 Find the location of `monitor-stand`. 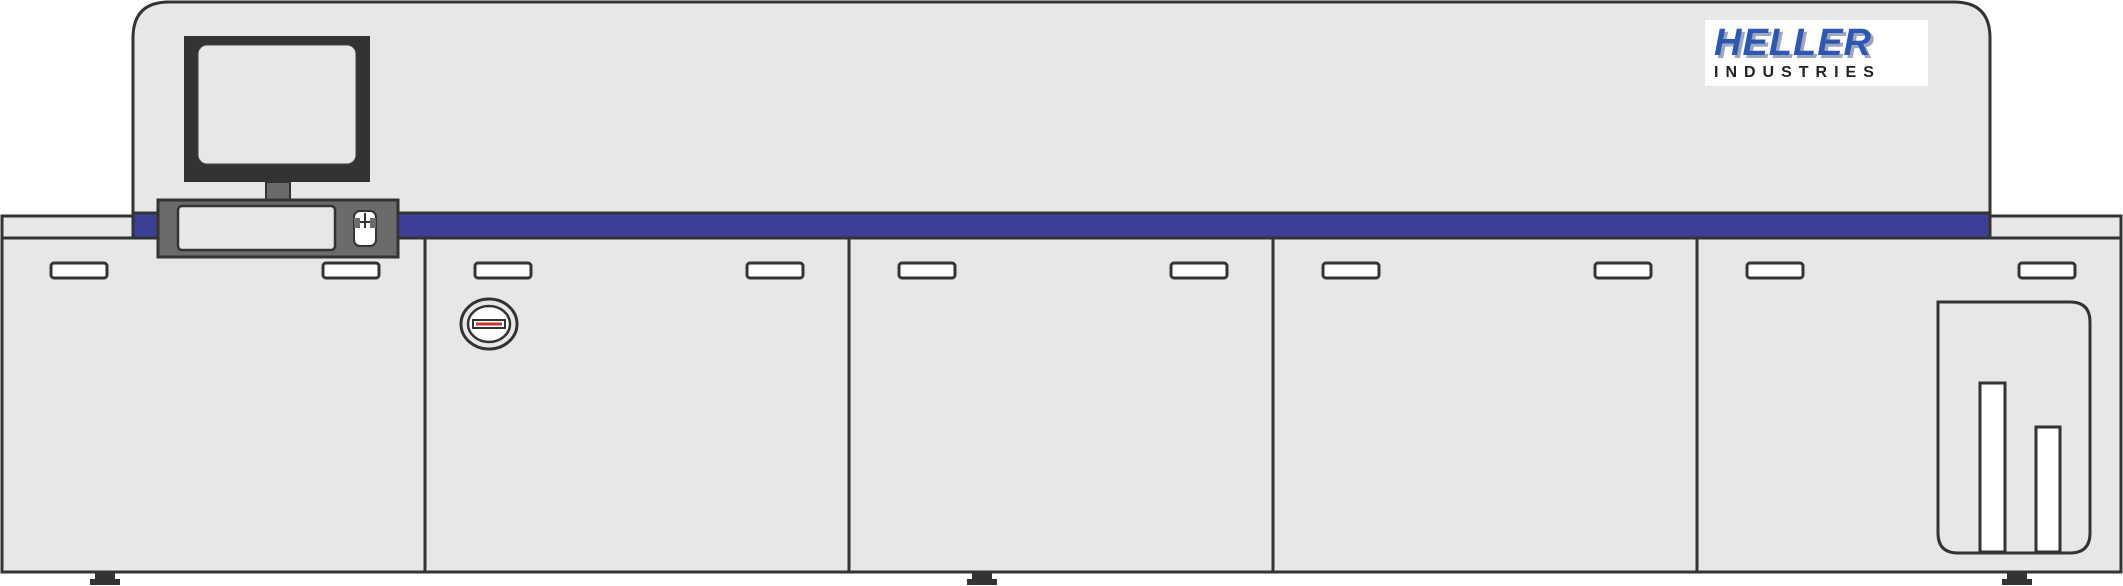

monitor-stand is located at coordinates (278, 191).